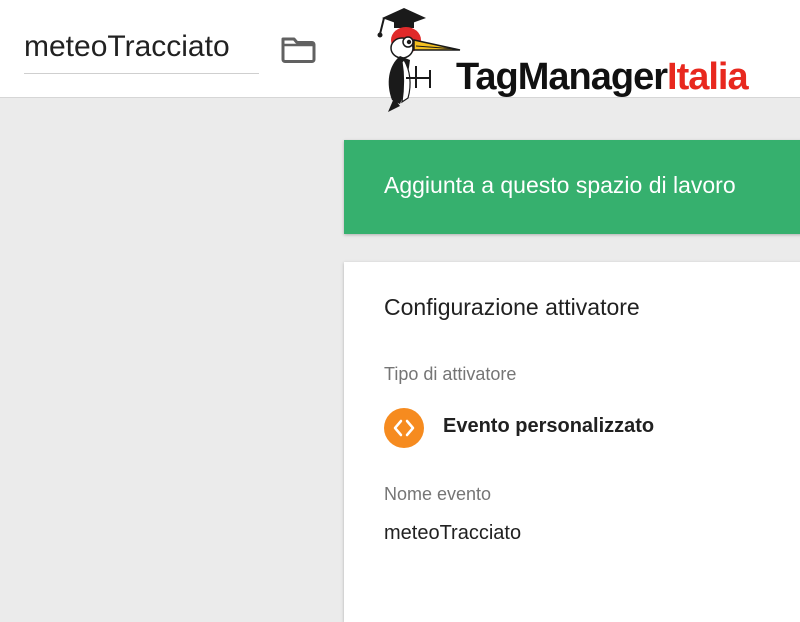 Image resolution: width=800 pixels, height=622 pixels. I want to click on event-name-value: meteoTracciato, so click(453, 533).